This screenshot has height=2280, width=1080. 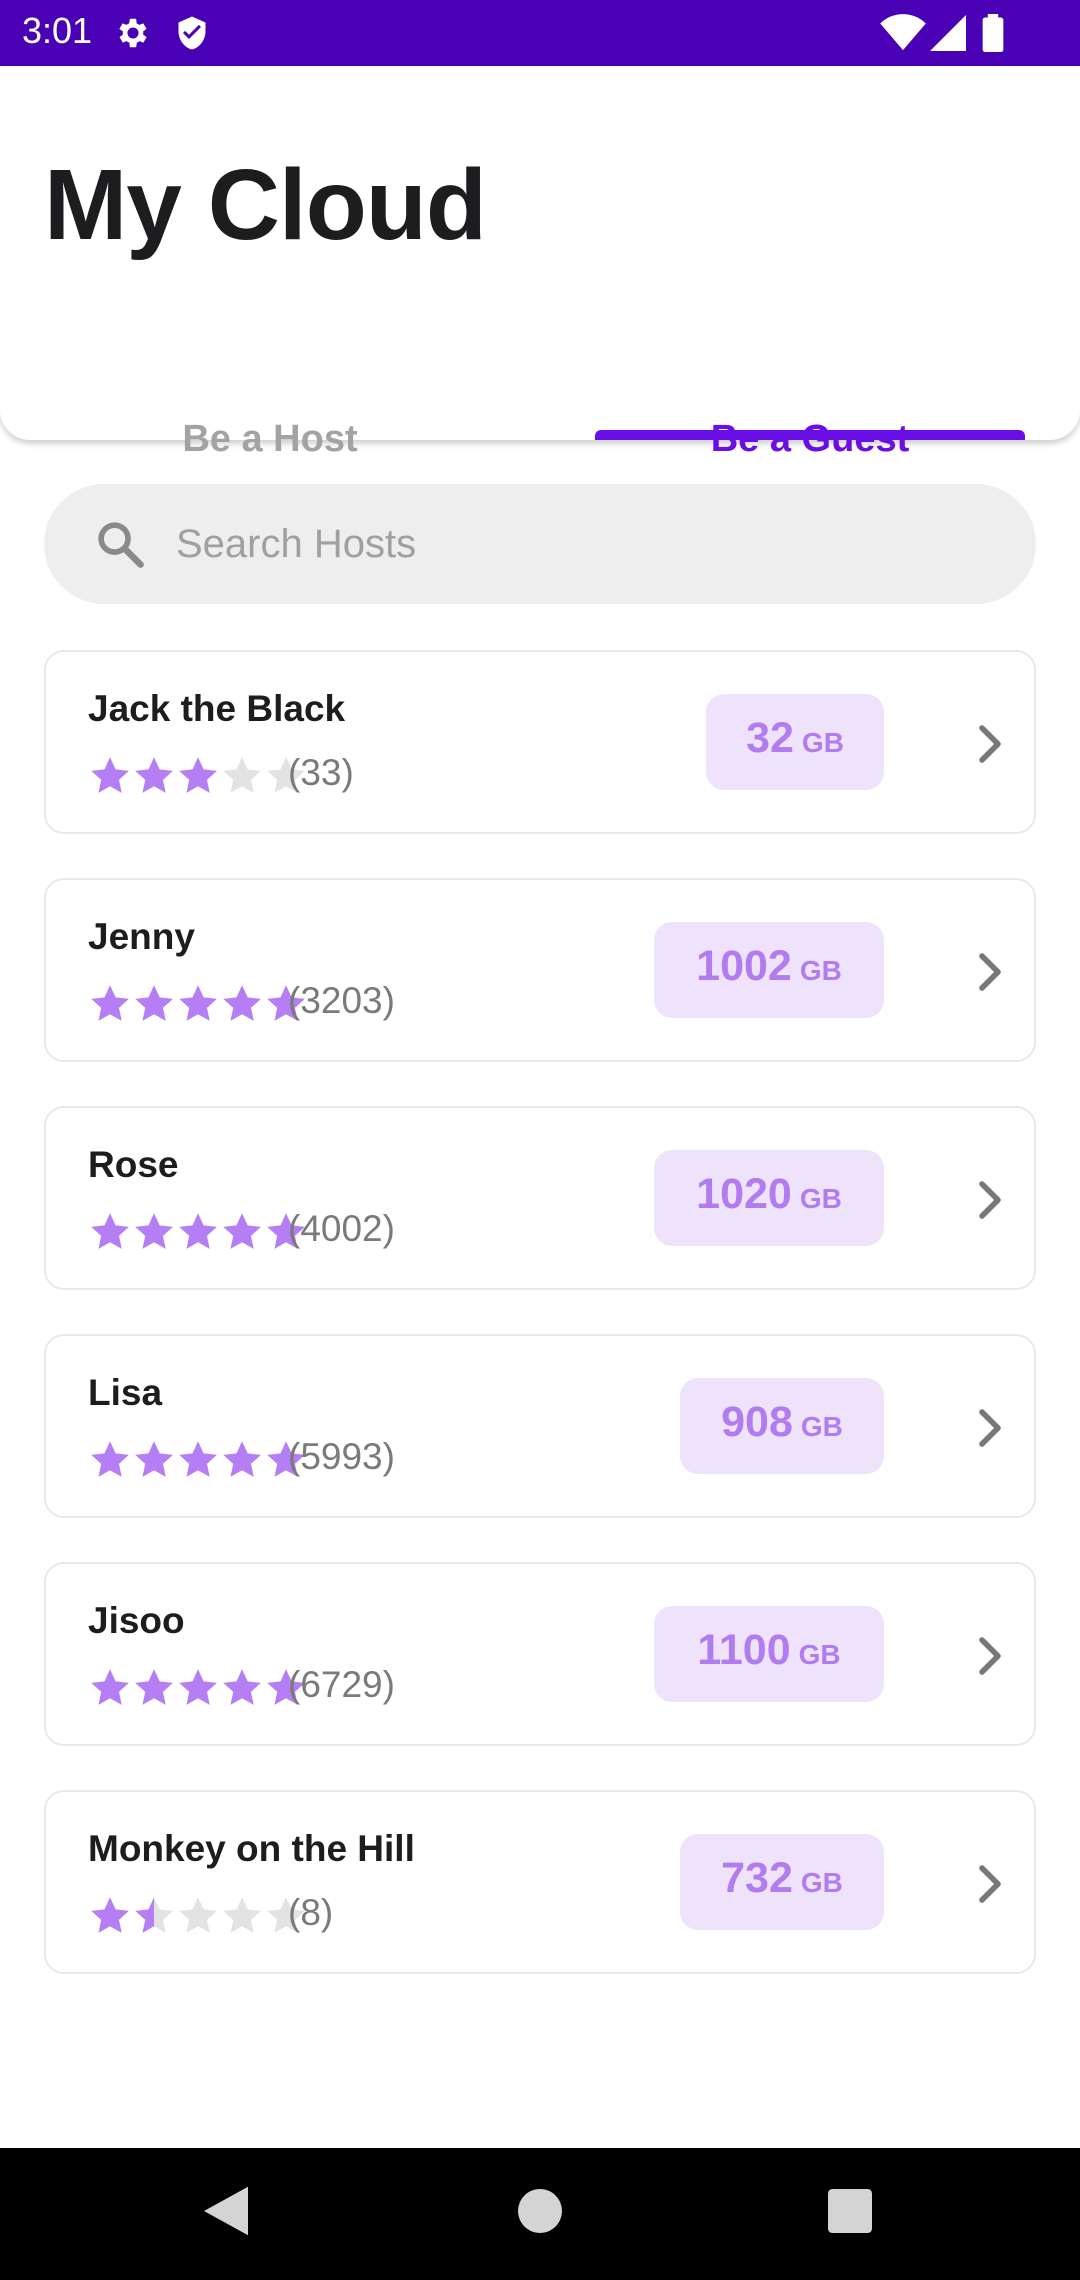 I want to click on storage-value-wrap: 732 GB, so click(x=782, y=1878).